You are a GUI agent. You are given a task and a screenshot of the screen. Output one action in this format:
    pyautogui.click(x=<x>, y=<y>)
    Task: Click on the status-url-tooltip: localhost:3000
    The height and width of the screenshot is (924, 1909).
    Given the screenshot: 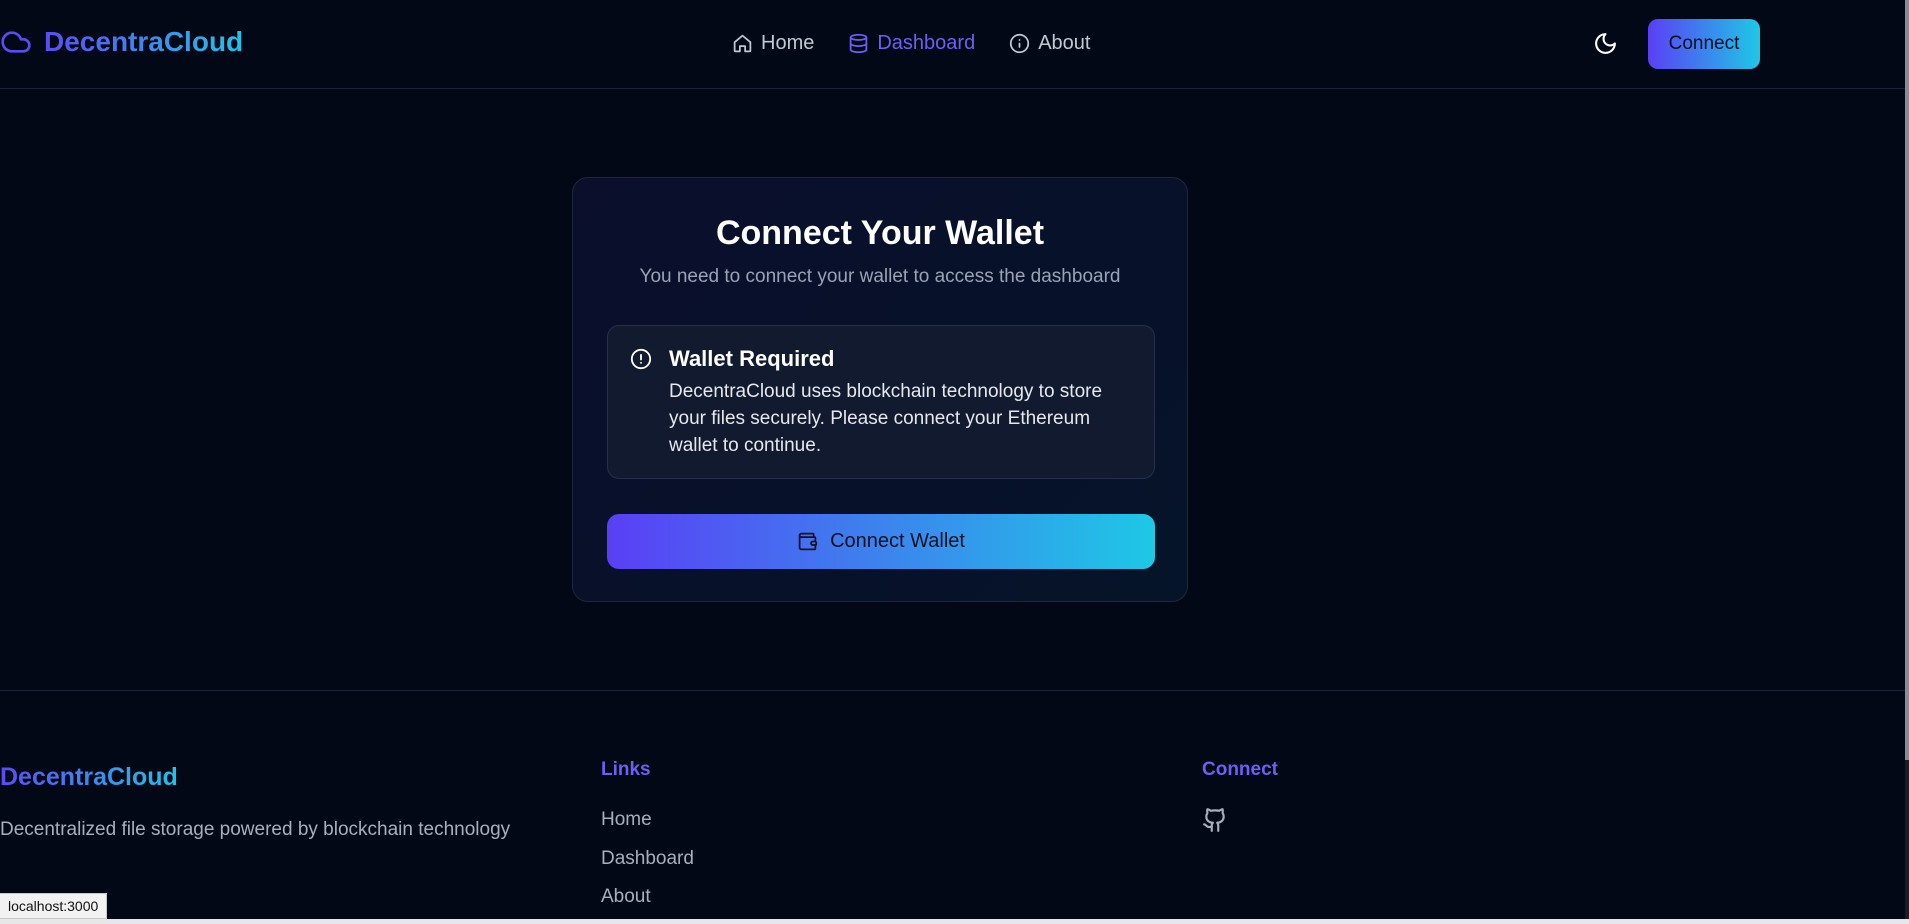 What is the action you would take?
    pyautogui.click(x=54, y=906)
    